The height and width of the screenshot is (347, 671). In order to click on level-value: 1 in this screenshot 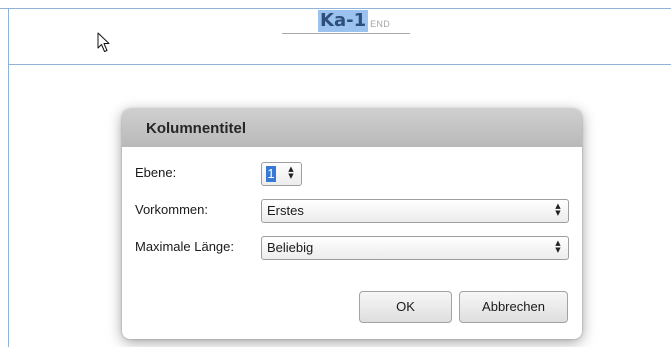, I will do `click(271, 174)`.